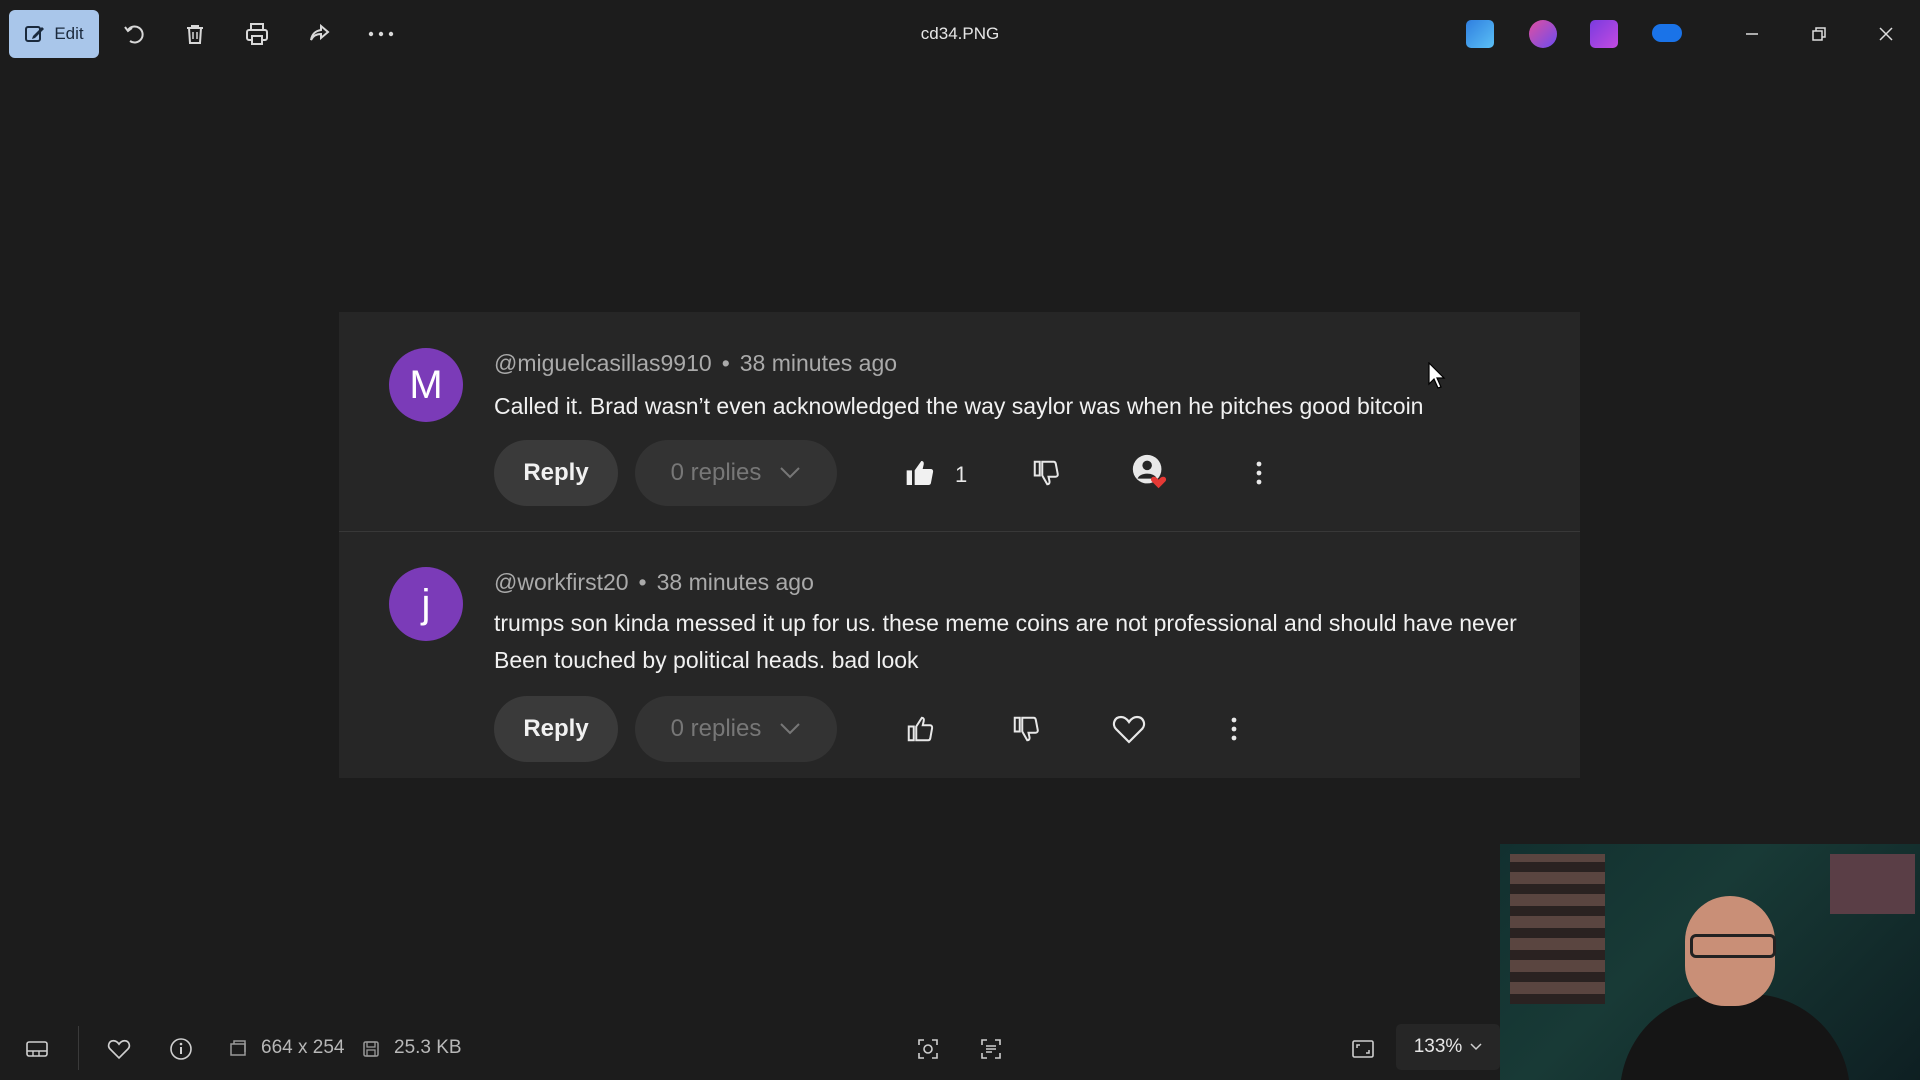 The height and width of the screenshot is (1080, 1920). I want to click on onedrive-icon, so click(1667, 33).